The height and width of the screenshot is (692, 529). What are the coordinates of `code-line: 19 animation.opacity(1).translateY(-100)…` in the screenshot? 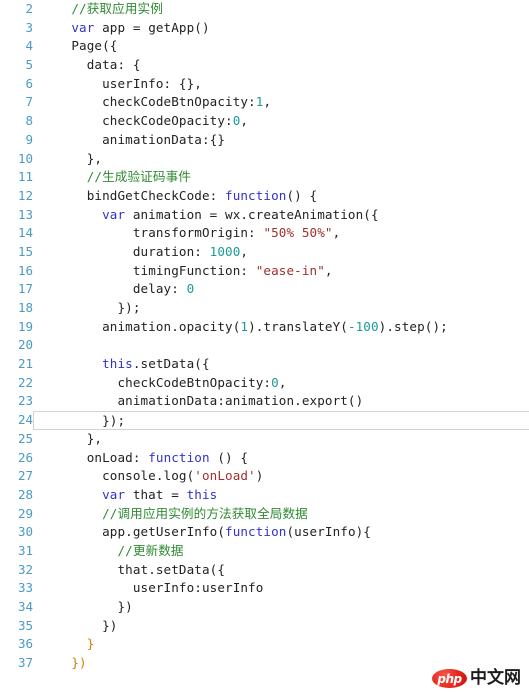 It's located at (264, 327).